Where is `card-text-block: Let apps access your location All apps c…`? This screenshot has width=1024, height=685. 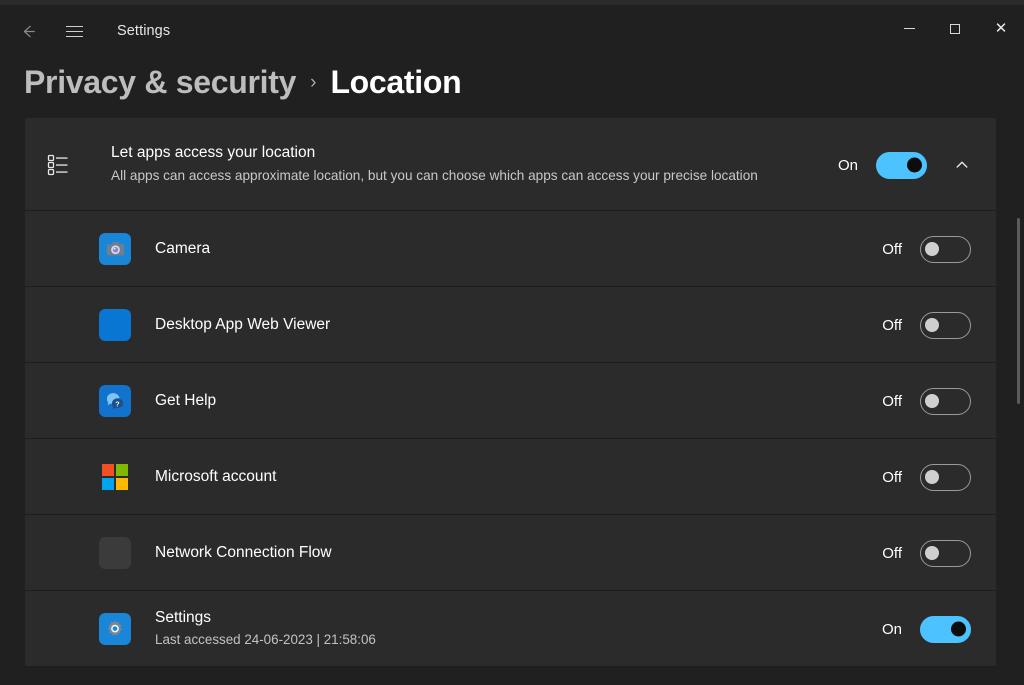 card-text-block: Let apps access your location All apps c… is located at coordinates (434, 164).